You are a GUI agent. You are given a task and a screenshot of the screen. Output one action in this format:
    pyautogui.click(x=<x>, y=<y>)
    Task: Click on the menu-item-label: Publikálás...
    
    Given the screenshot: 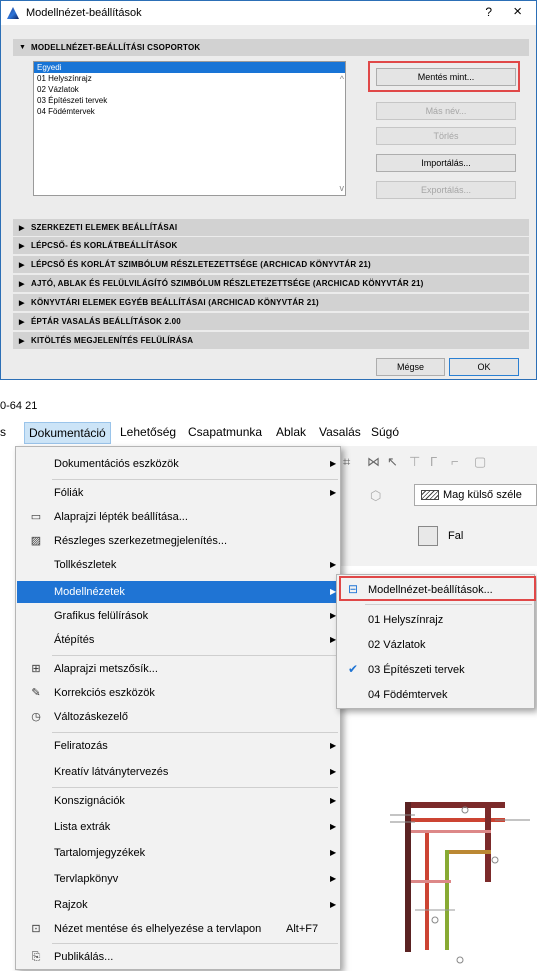 What is the action you would take?
    pyautogui.click(x=84, y=957)
    